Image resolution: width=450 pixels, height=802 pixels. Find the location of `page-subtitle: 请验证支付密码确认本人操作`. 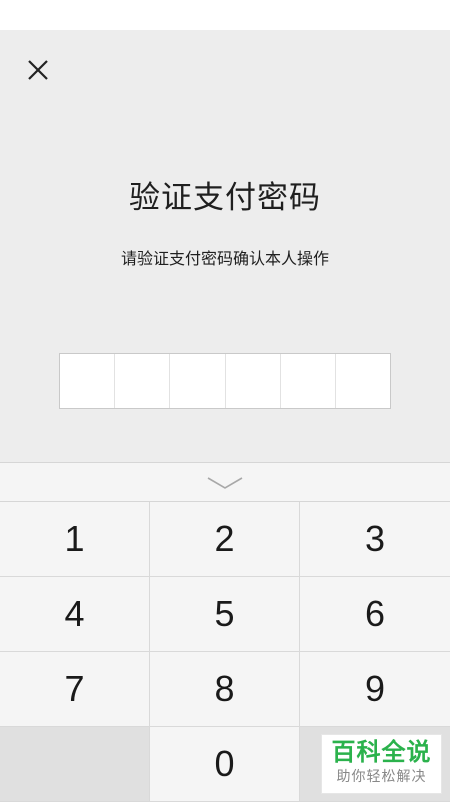

page-subtitle: 请验证支付密码确认本人操作 is located at coordinates (224, 258).